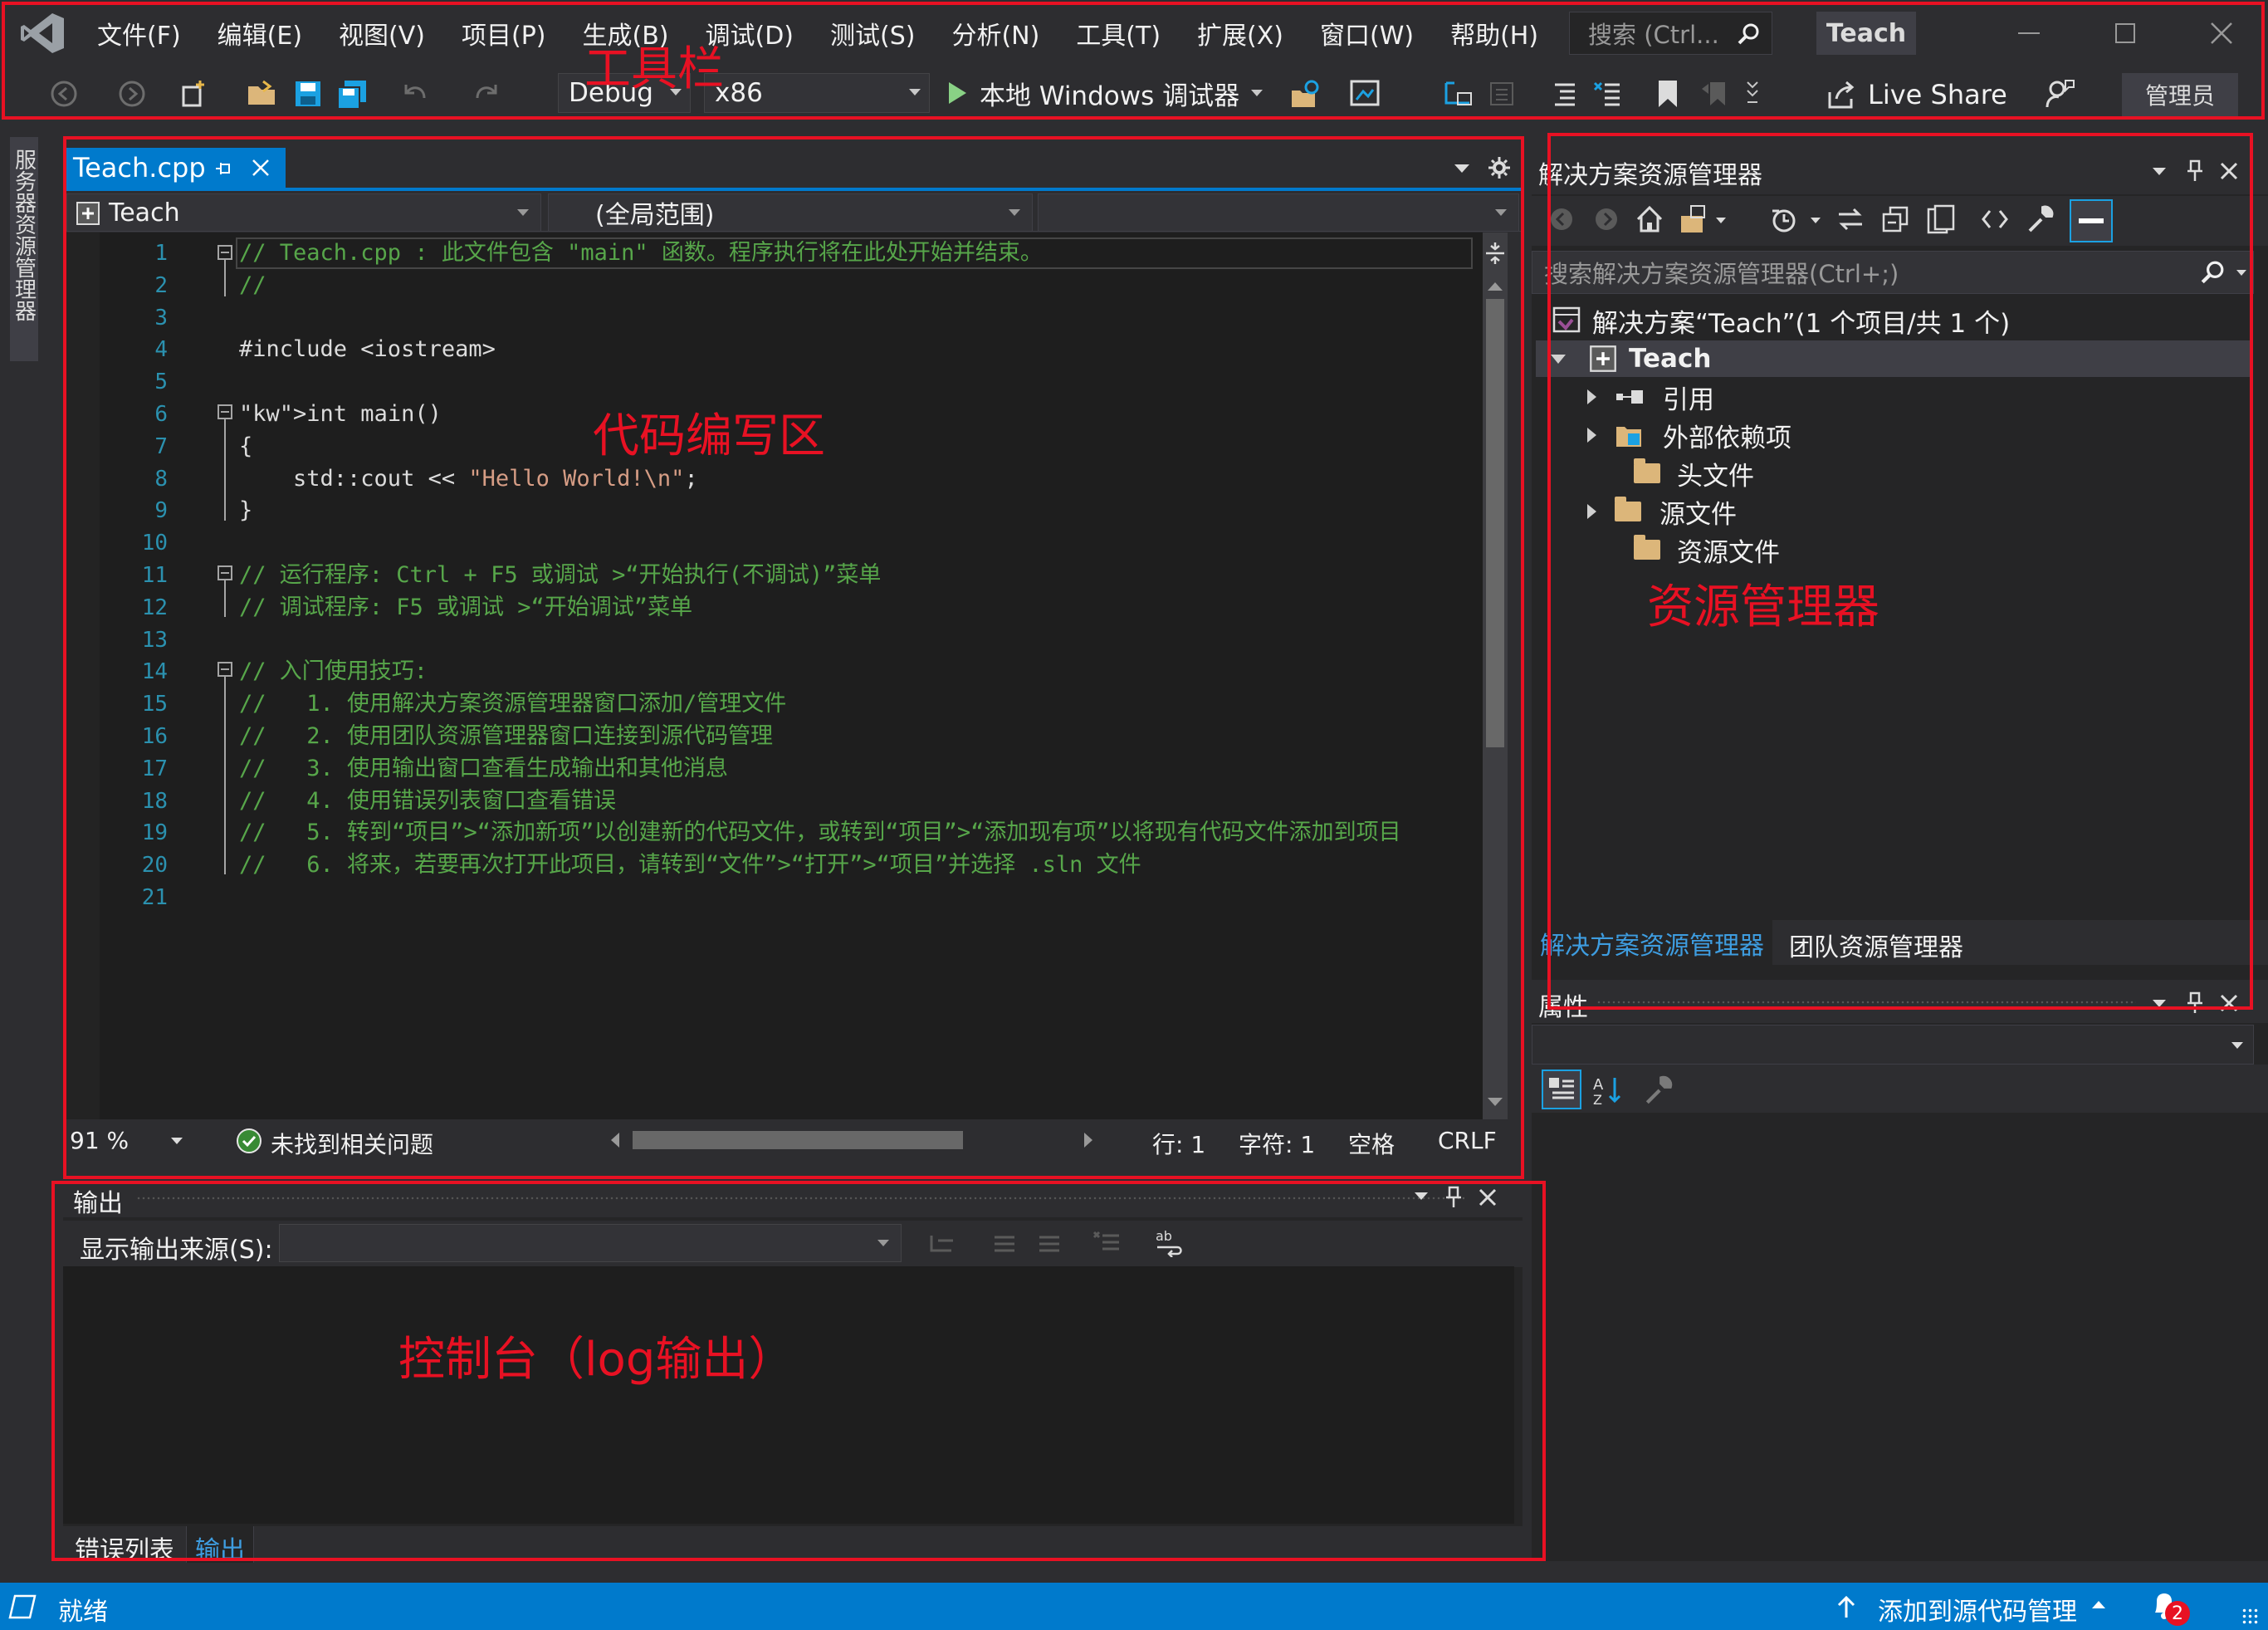  Describe the element at coordinates (1784, 219) in the screenshot. I see `pending-changes-icon` at that location.